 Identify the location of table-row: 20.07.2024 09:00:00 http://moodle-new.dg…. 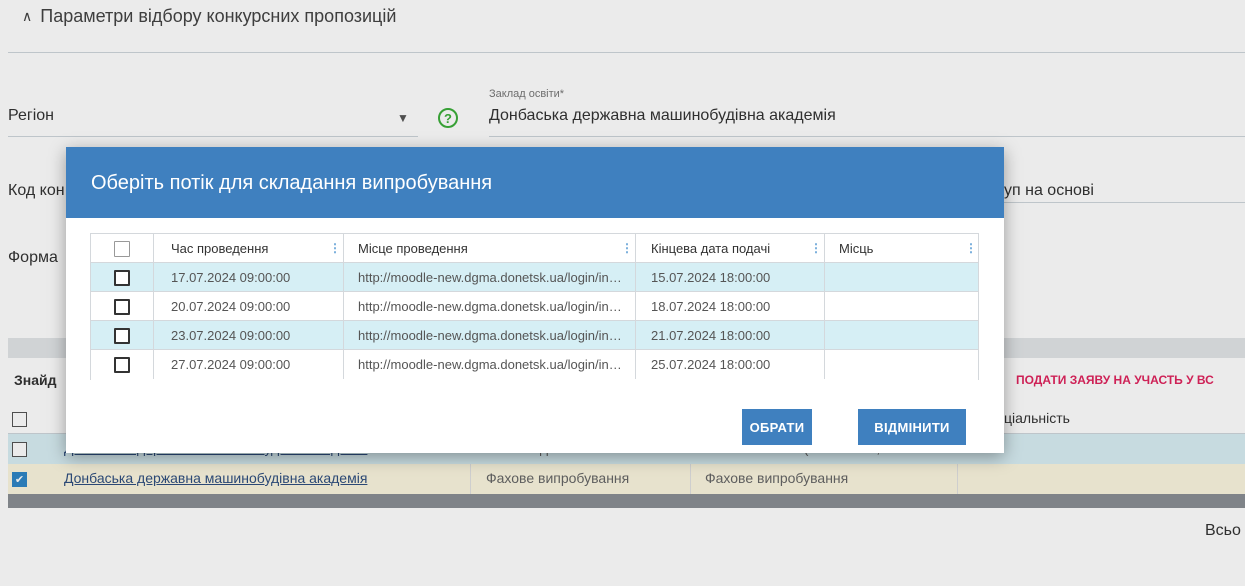
(534, 306).